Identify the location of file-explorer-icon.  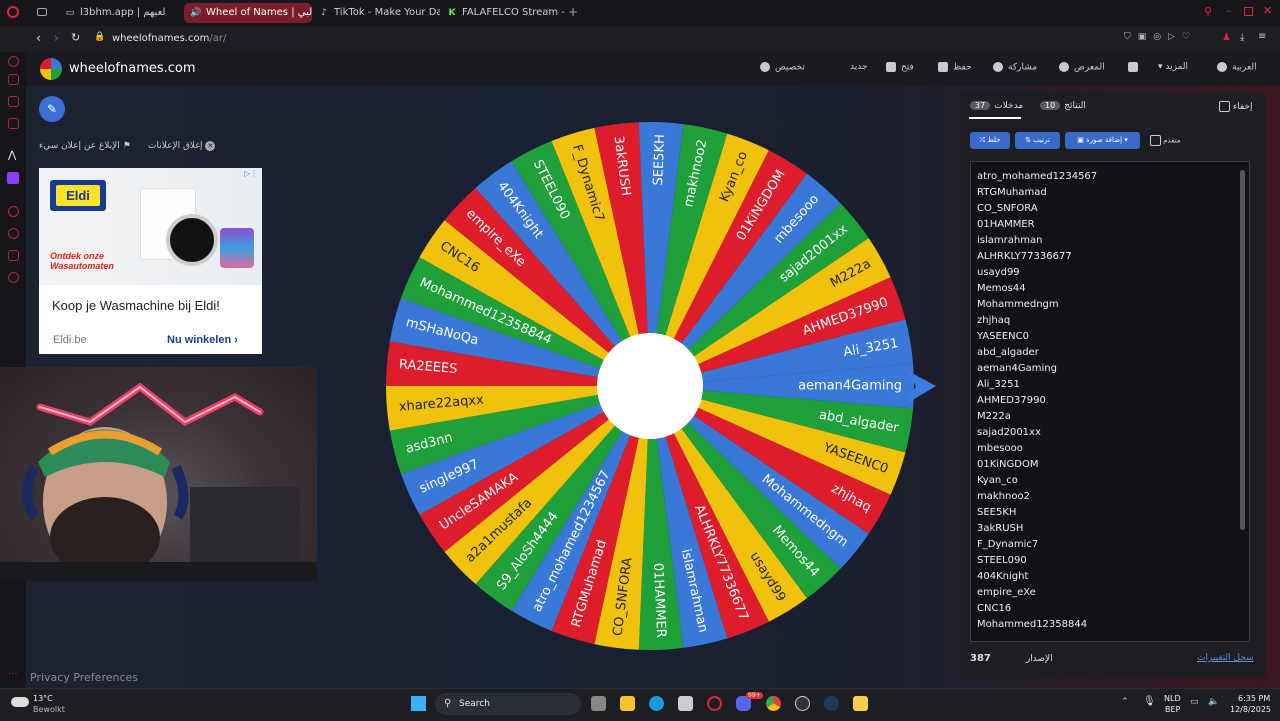
(627, 703).